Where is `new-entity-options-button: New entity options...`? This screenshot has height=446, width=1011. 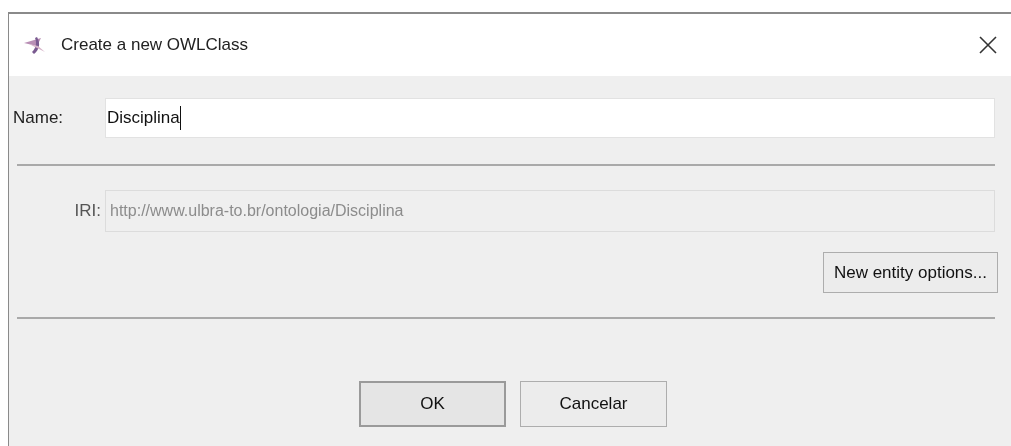 new-entity-options-button: New entity options... is located at coordinates (910, 272).